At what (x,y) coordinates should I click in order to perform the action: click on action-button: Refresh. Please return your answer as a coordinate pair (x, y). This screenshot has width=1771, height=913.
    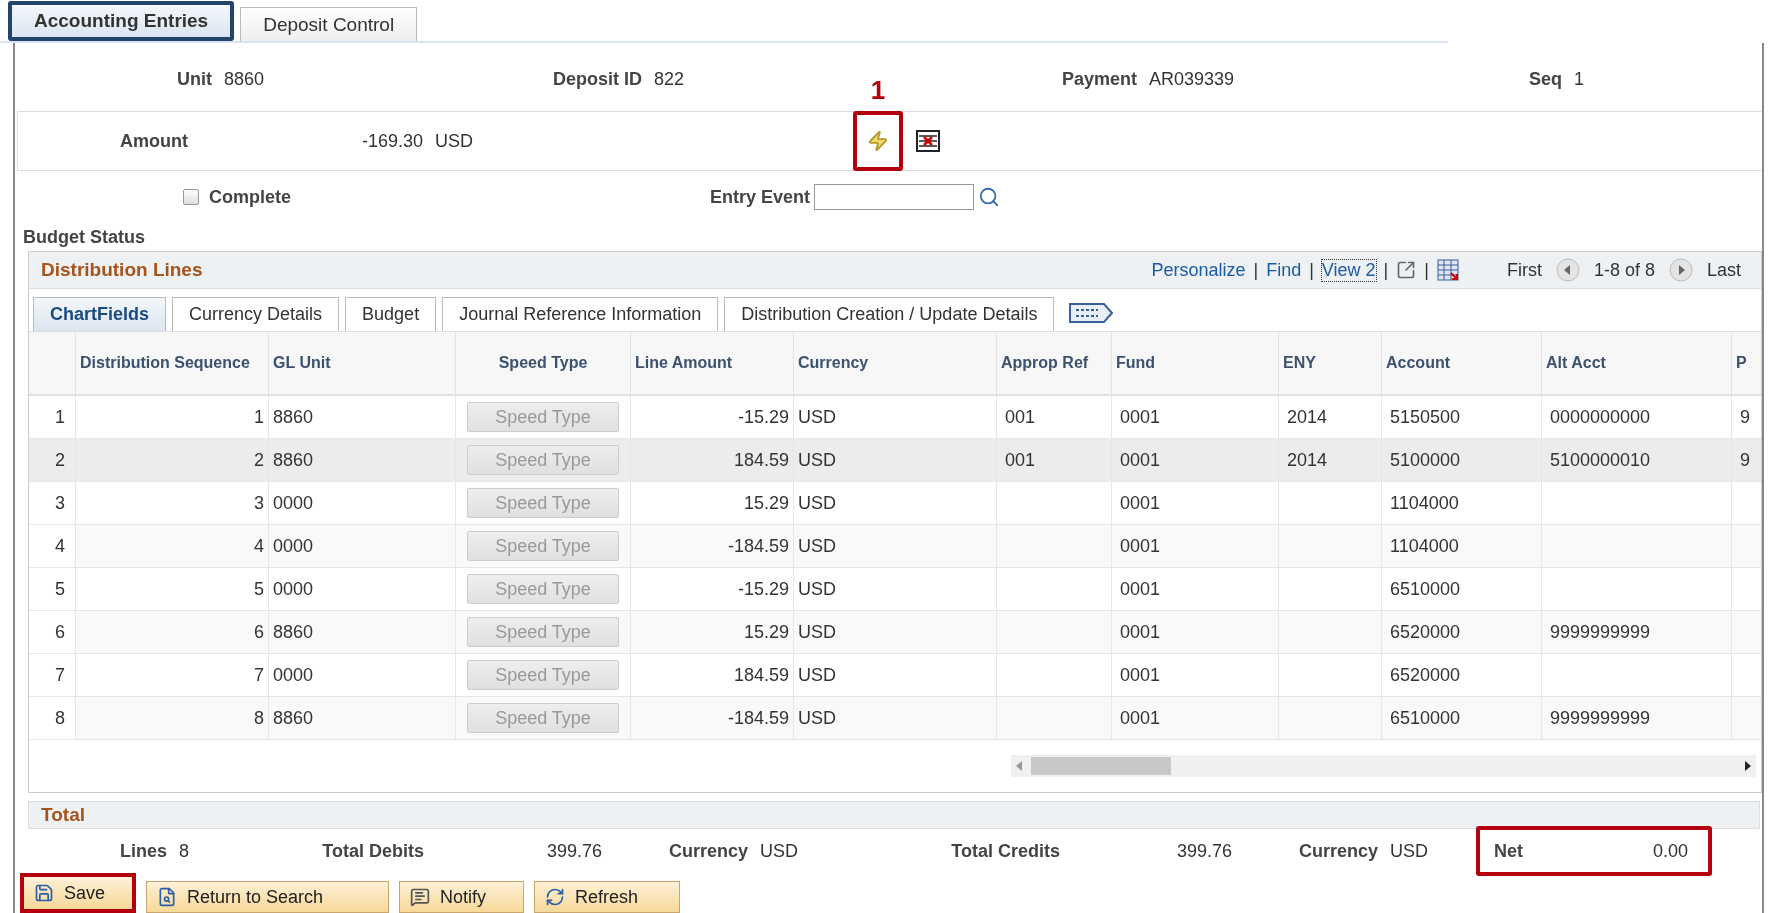
    Looking at the image, I should click on (607, 897).